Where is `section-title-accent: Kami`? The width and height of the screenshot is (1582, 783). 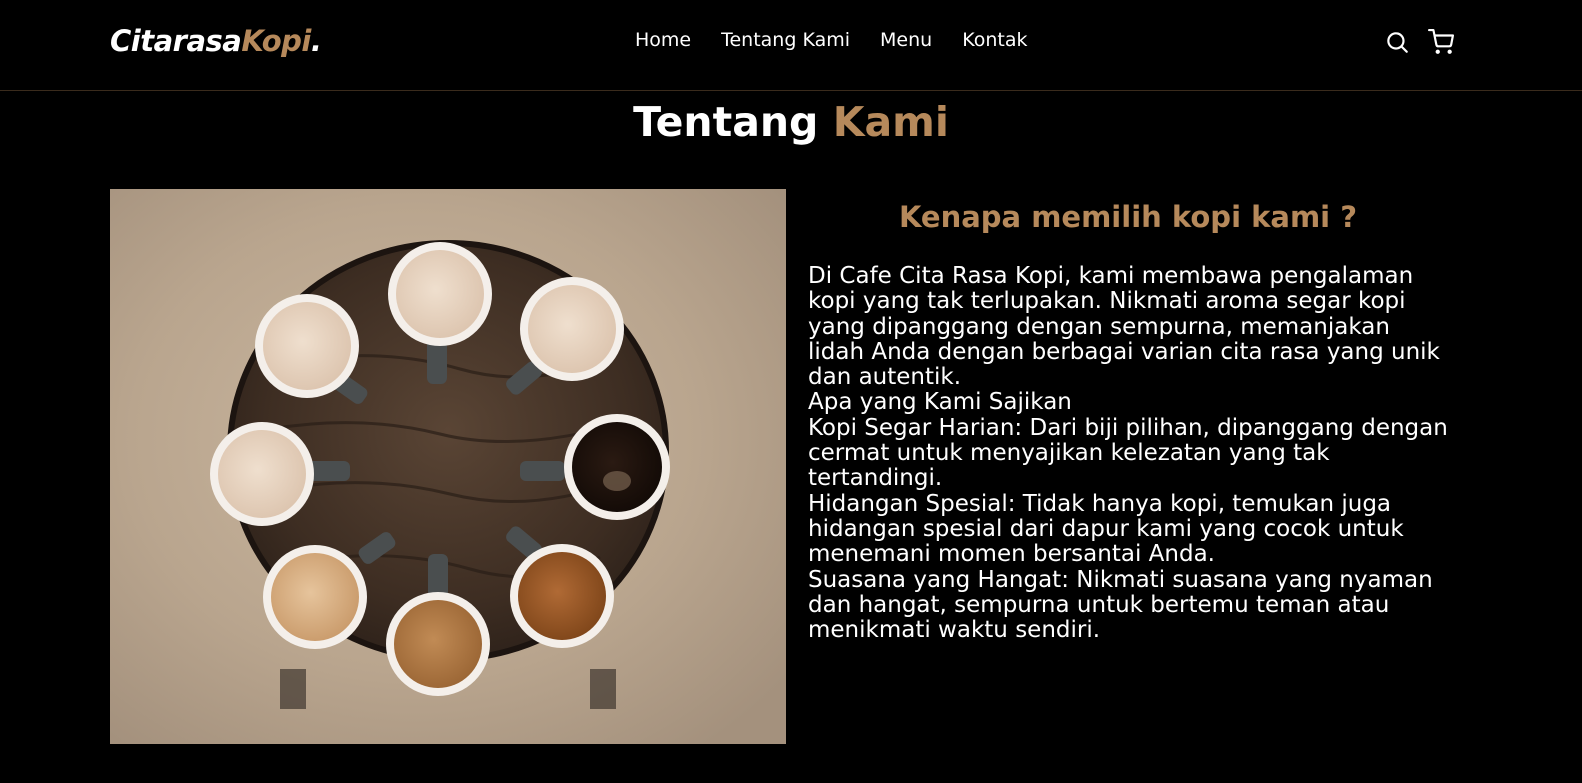 section-title-accent: Kami is located at coordinates (890, 122).